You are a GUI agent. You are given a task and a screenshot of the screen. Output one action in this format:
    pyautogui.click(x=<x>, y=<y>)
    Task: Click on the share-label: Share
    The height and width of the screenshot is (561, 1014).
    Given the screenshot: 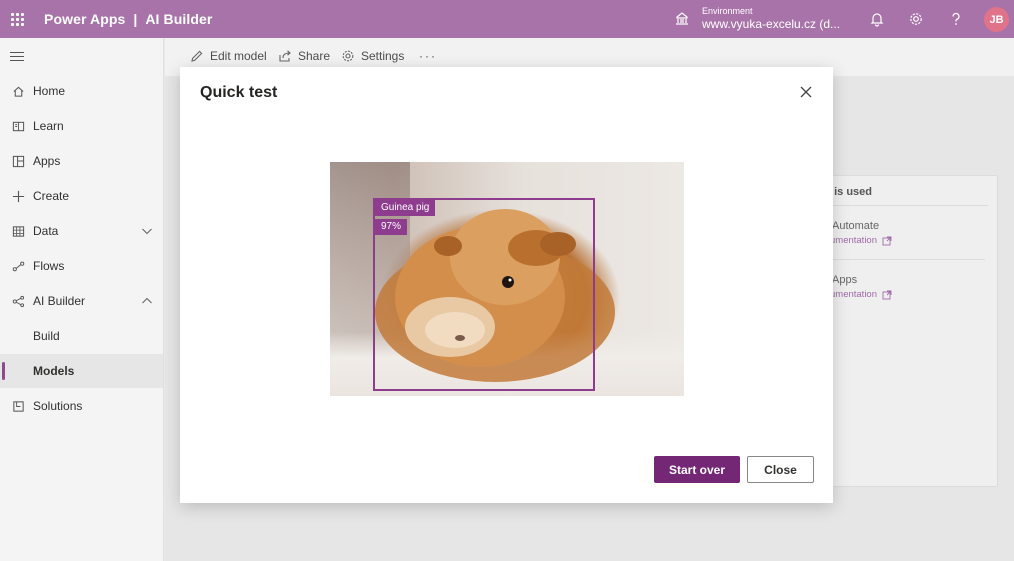 What is the action you would take?
    pyautogui.click(x=314, y=56)
    